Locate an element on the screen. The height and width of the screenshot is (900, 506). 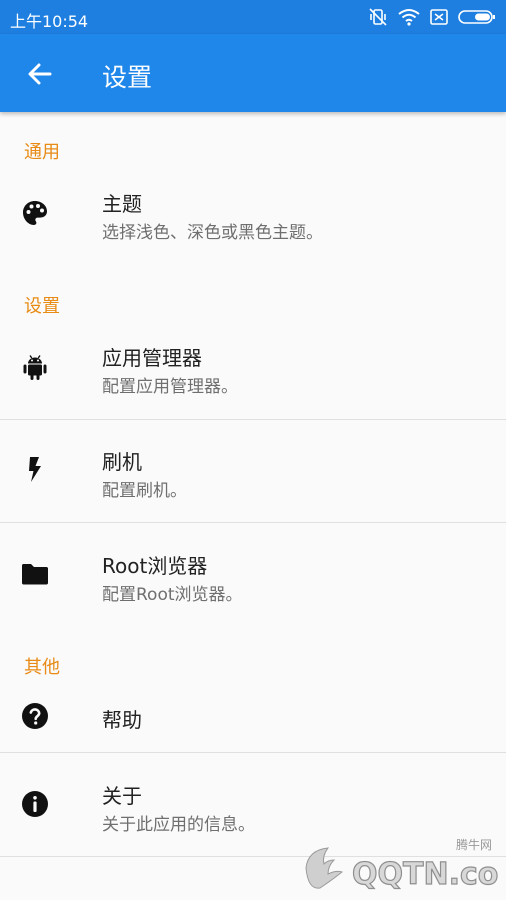
qqtn-logo-icon: QQTN.com is located at coordinates (401, 870).